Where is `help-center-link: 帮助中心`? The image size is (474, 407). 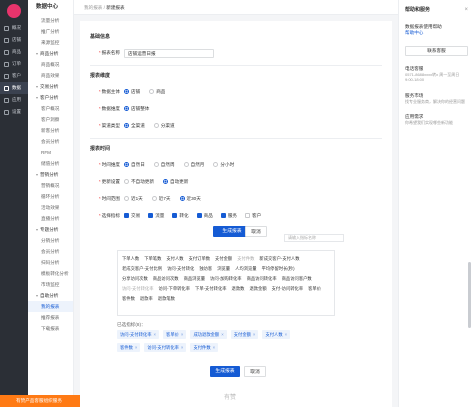
help-center-link: 帮助中心 is located at coordinates (436, 33).